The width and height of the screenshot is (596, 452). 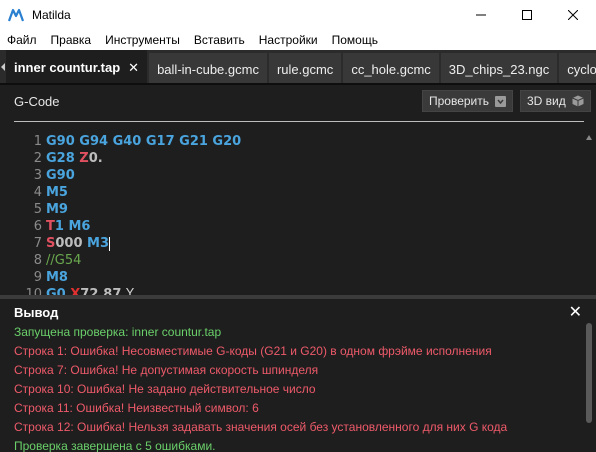 I want to click on code-line: 3 G90, so click(x=37, y=175).